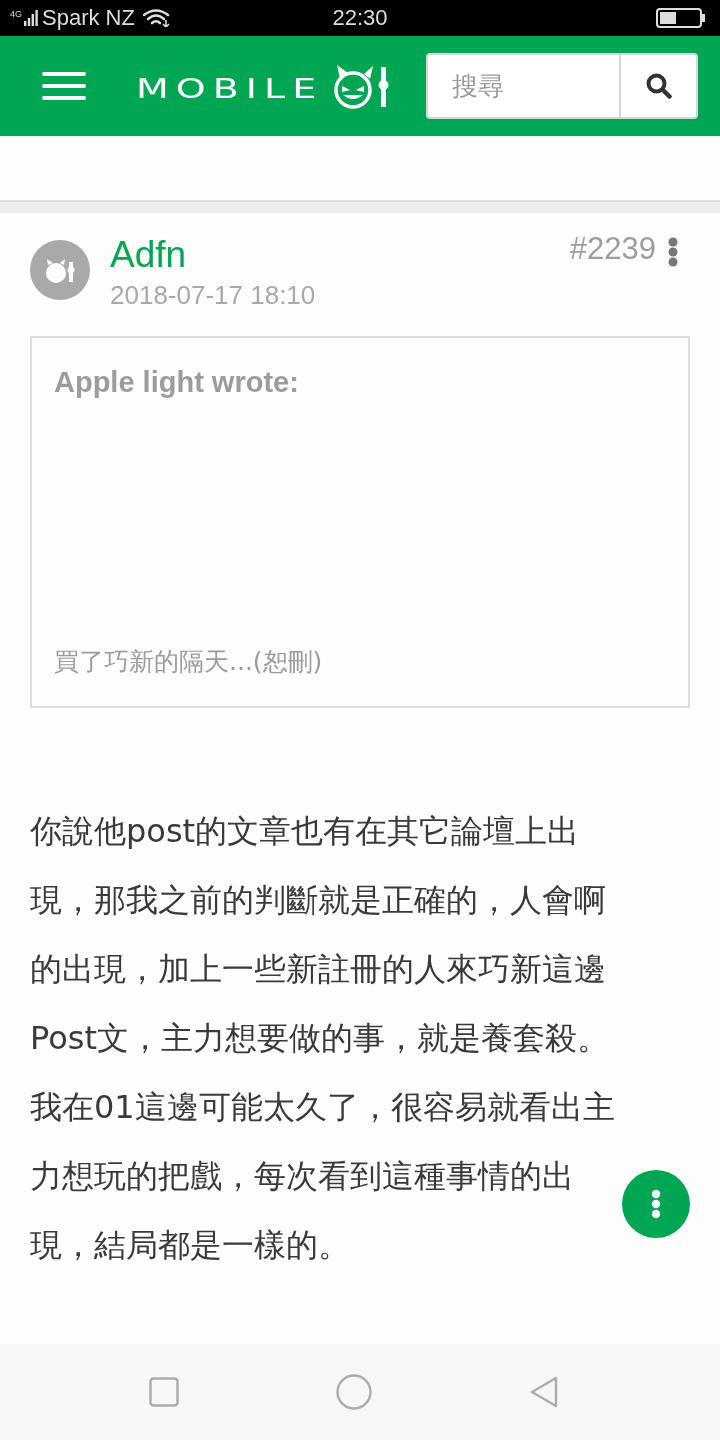 The height and width of the screenshot is (1440, 720). Describe the element at coordinates (354, 1392) in the screenshot. I see `home-circle-icon` at that location.